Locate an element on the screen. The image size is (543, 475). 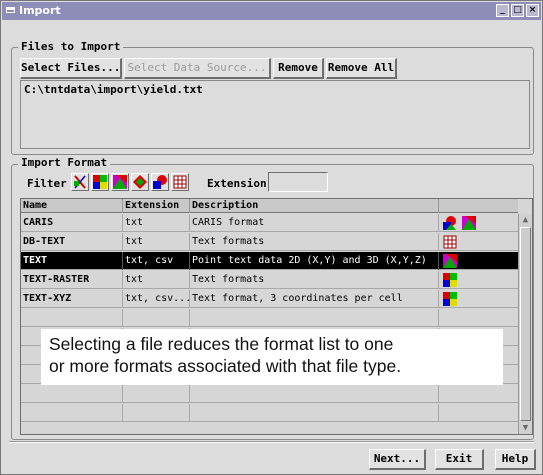
row-name: DB-TEXT is located at coordinates (72, 242).